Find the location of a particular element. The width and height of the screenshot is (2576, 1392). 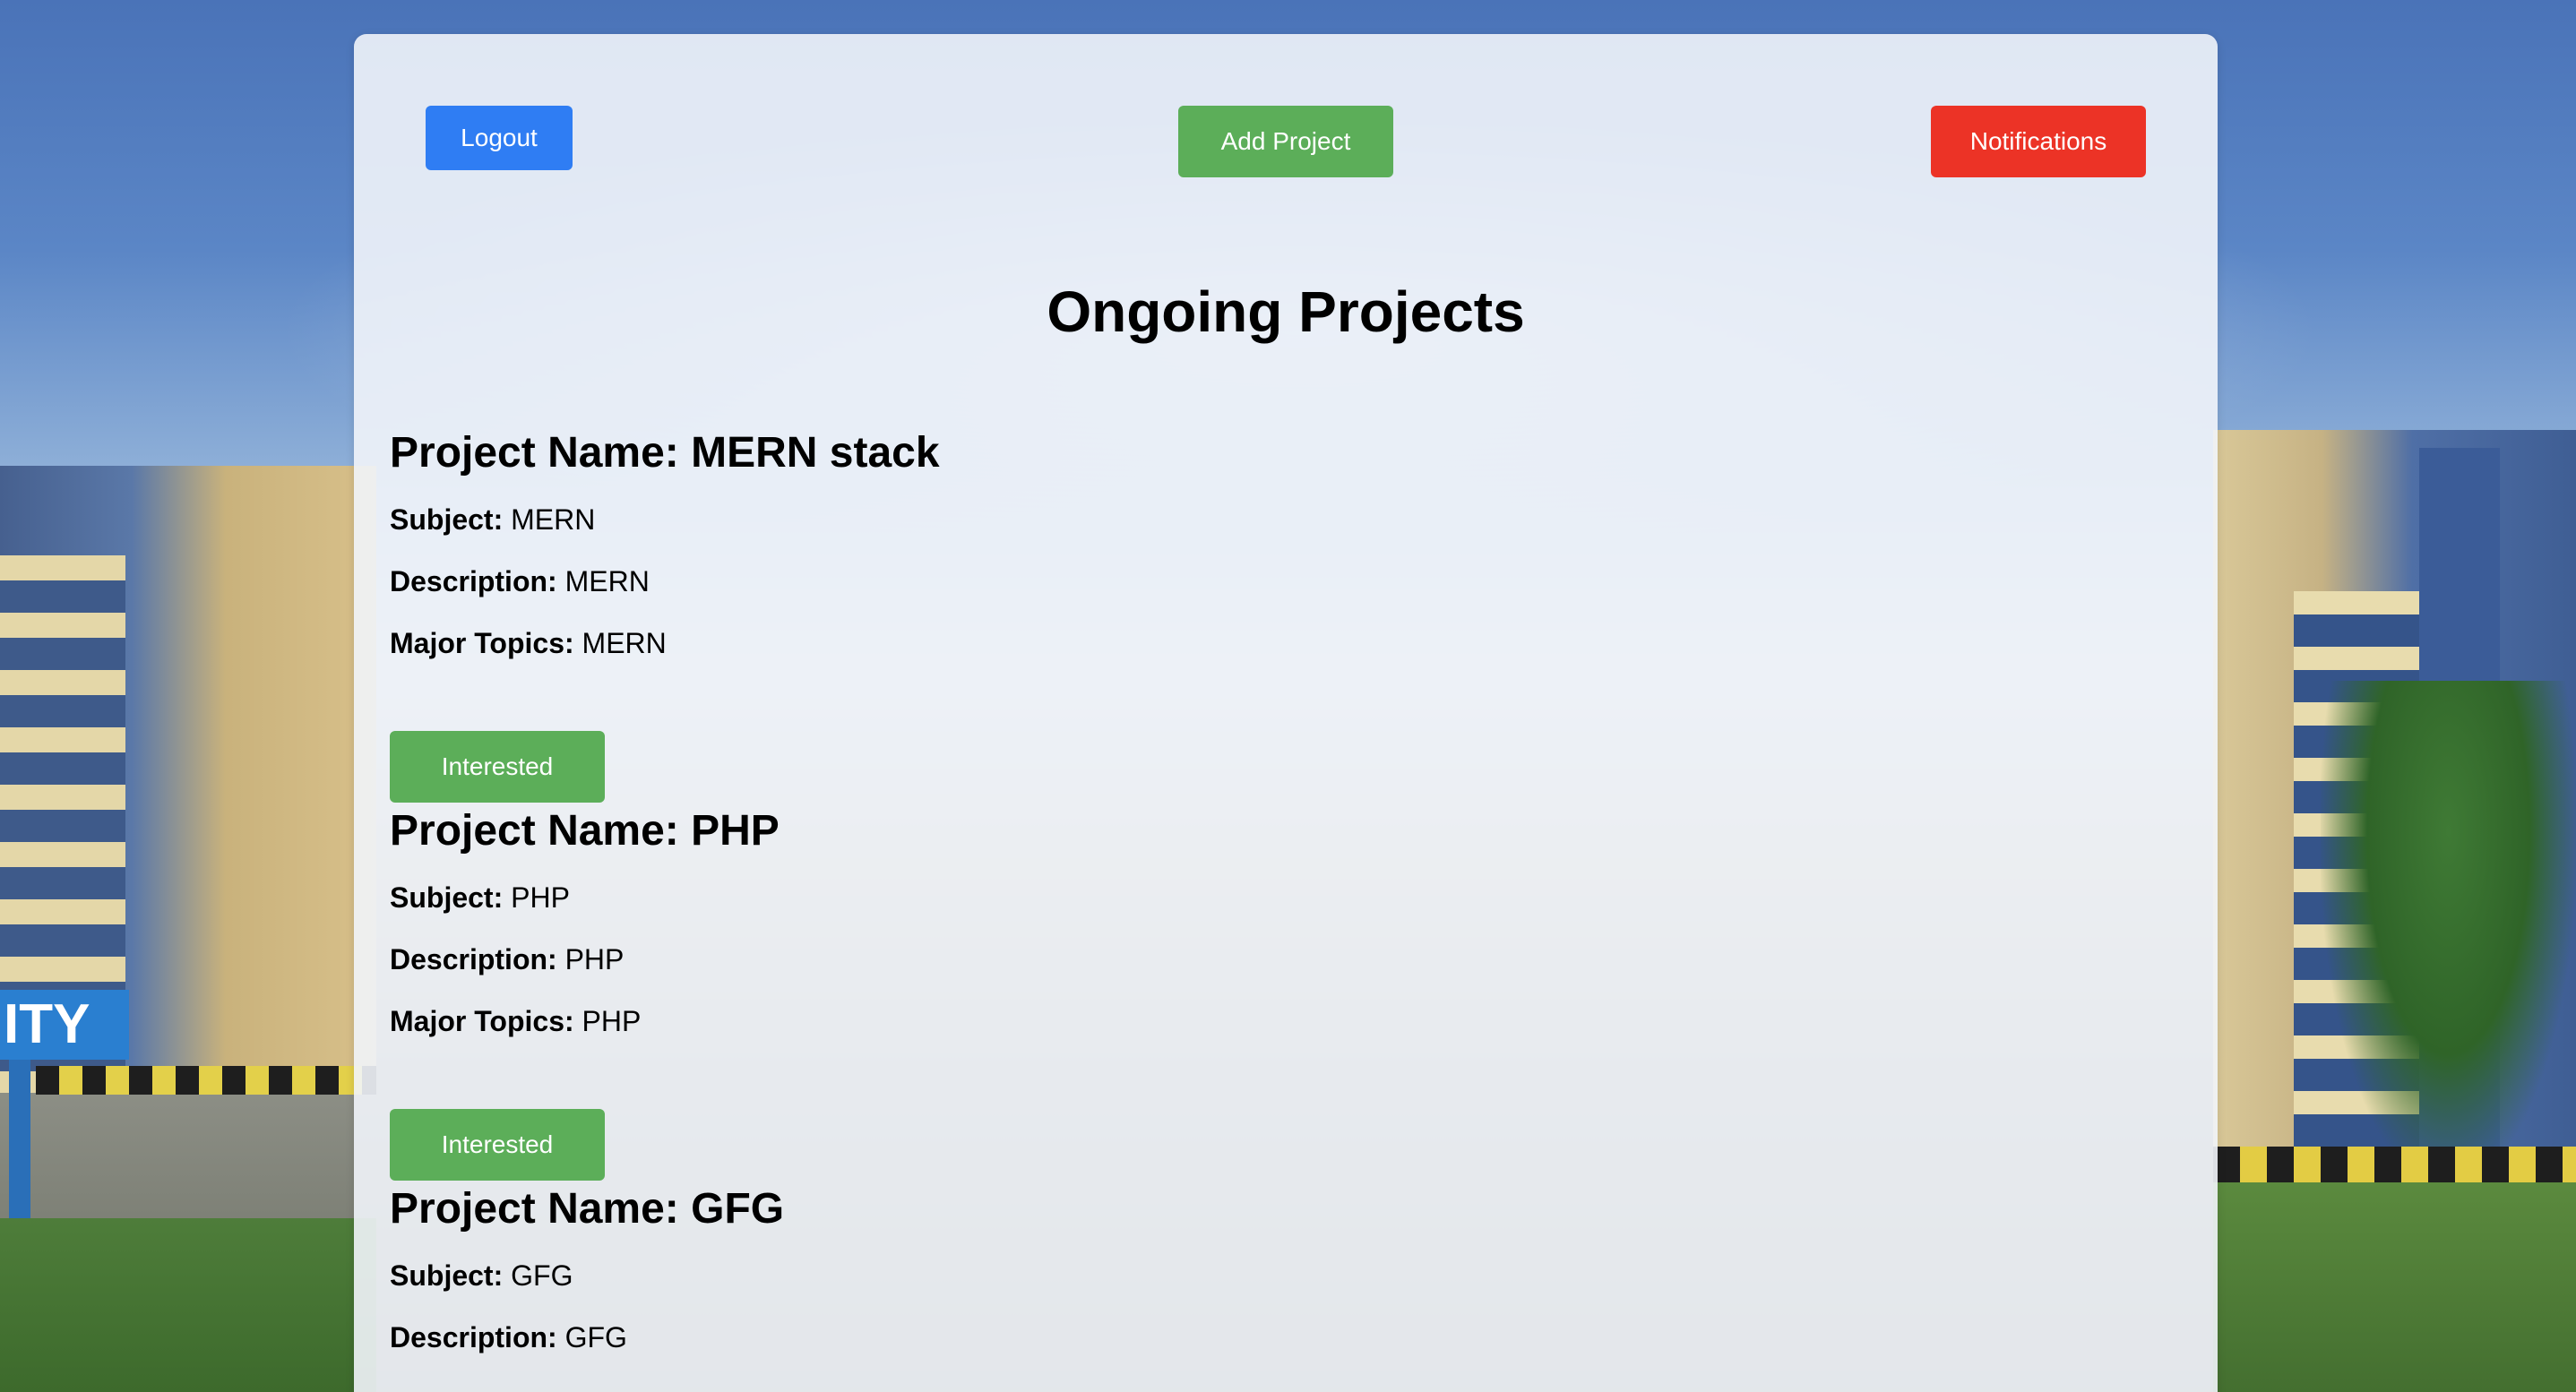

project-major-topics: Major Topics: MERN is located at coordinates (528, 643).